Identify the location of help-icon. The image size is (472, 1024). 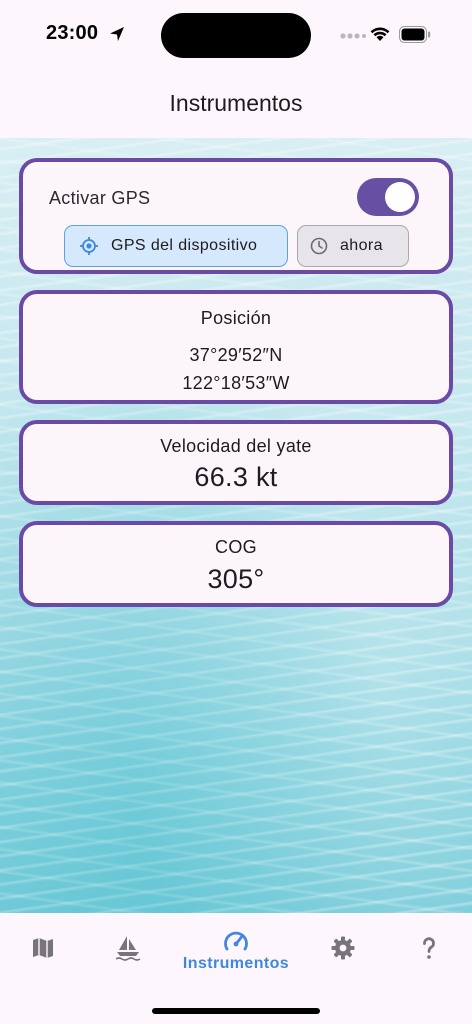
(429, 948).